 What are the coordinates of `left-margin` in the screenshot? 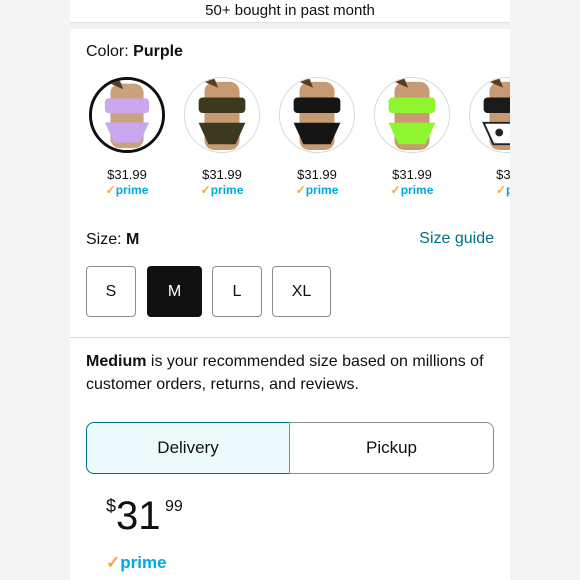 It's located at (35, 290).